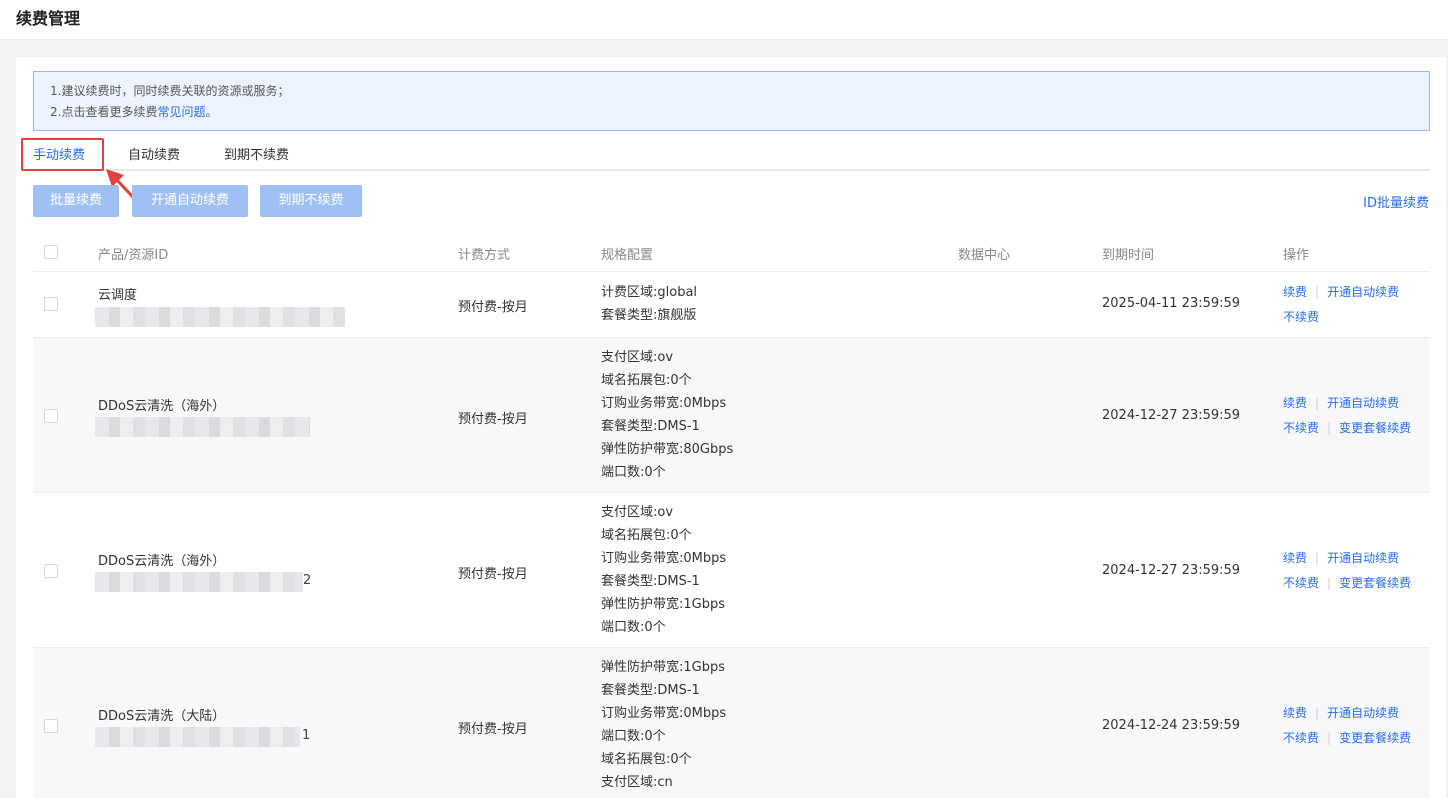  I want to click on expire-time: 2025-04-11 23:59:59, so click(1171, 303).